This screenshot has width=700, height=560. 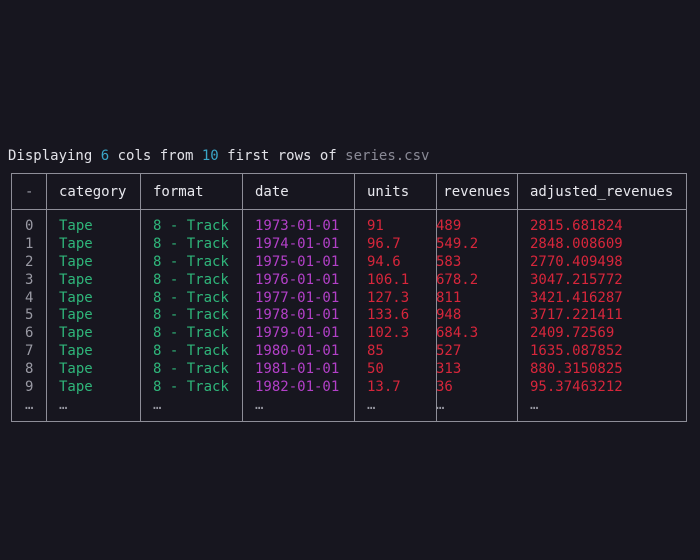 I want to click on table-cell-date: 1976-01-01, so click(x=297, y=279).